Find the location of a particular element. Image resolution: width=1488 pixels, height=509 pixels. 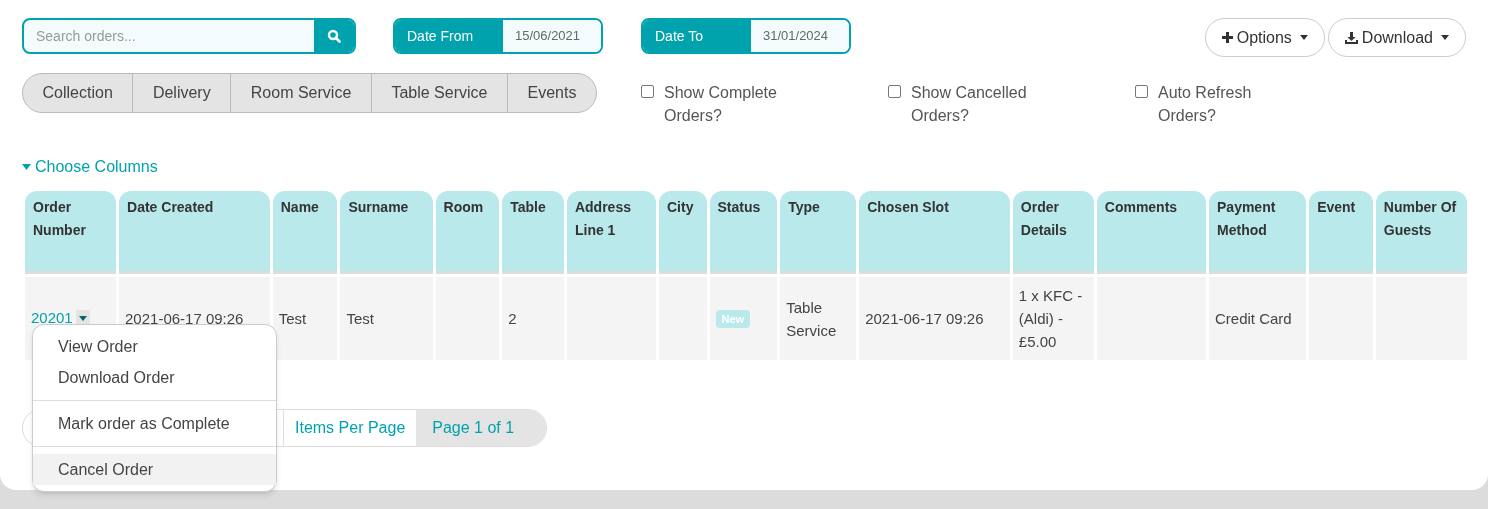

date-value: 15/06/2021 is located at coordinates (552, 36).